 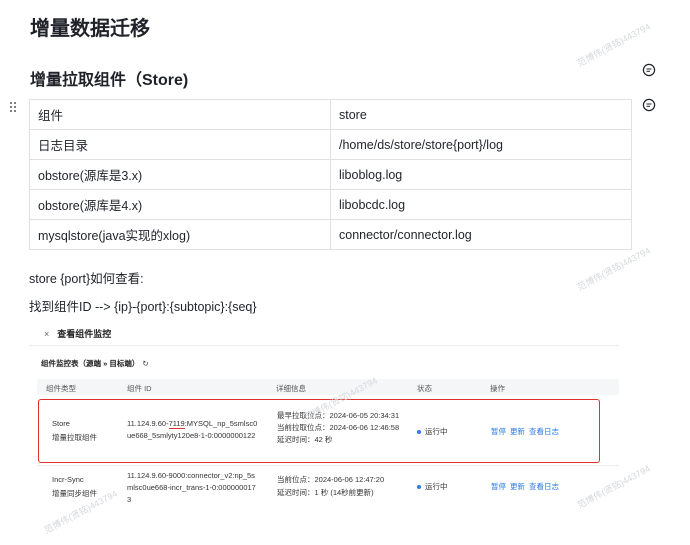 What do you see at coordinates (291, 388) in the screenshot?
I see `column-header: 详细信息` at bounding box center [291, 388].